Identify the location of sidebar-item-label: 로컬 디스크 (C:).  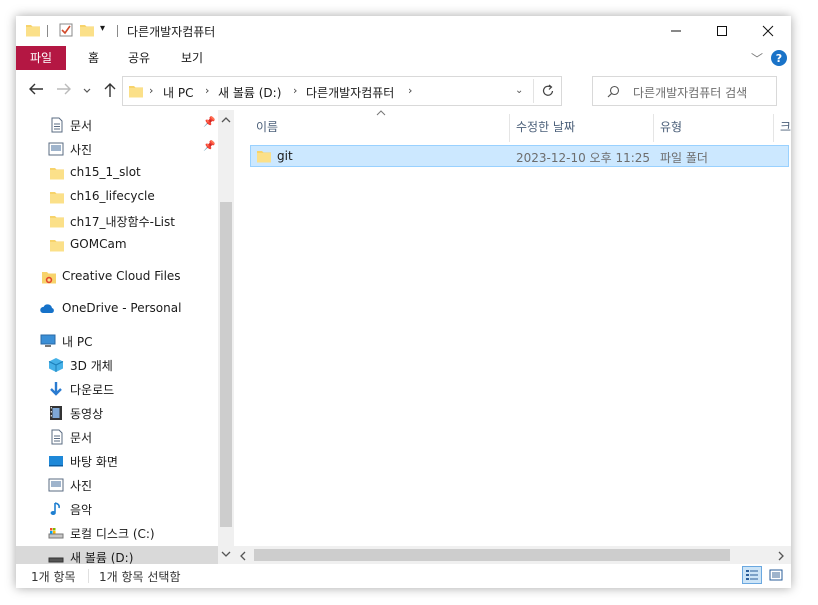
(112, 534).